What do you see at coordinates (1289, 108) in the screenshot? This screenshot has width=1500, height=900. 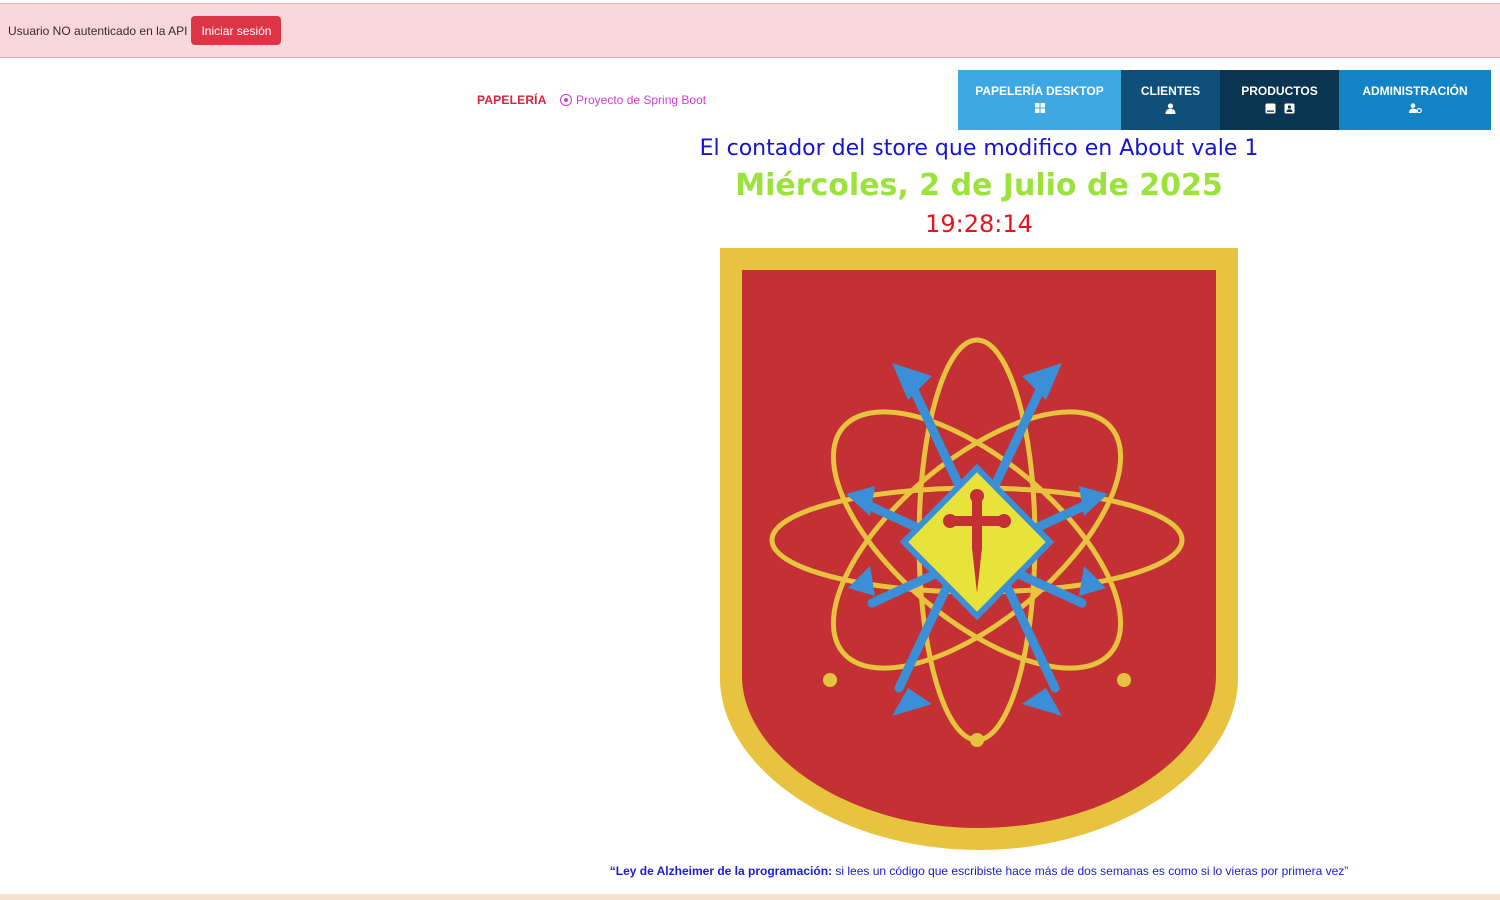 I see `contact-card-icon` at bounding box center [1289, 108].